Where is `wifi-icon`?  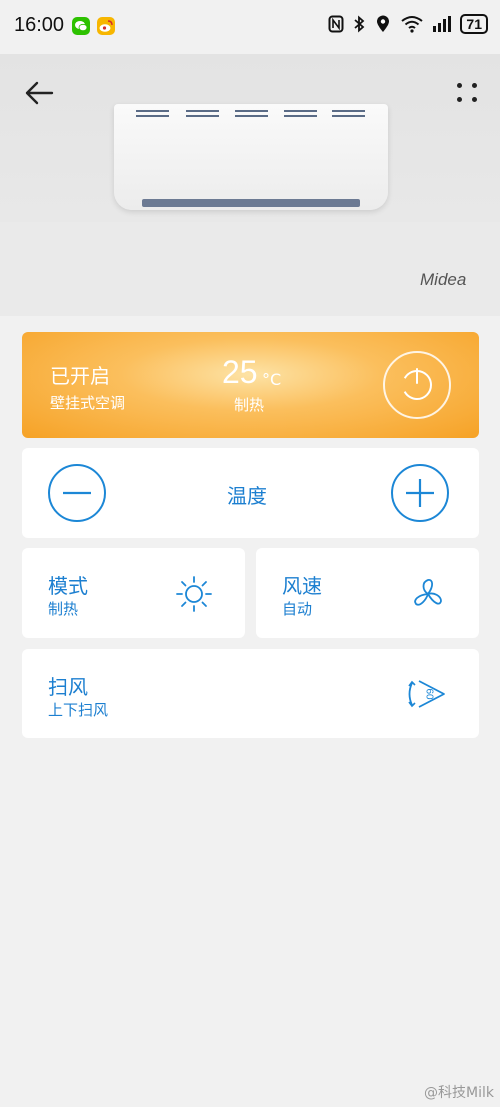 wifi-icon is located at coordinates (412, 24).